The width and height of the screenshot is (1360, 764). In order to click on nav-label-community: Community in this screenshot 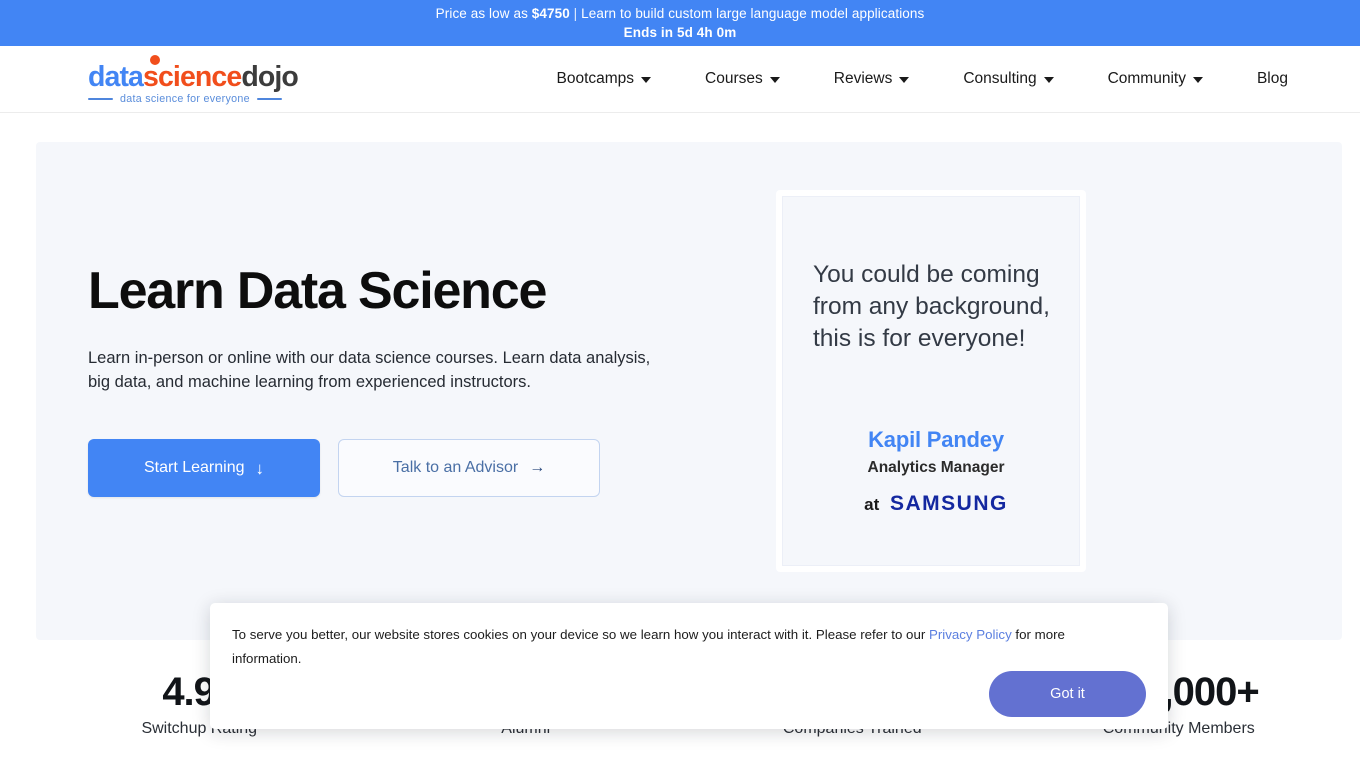, I will do `click(1146, 78)`.